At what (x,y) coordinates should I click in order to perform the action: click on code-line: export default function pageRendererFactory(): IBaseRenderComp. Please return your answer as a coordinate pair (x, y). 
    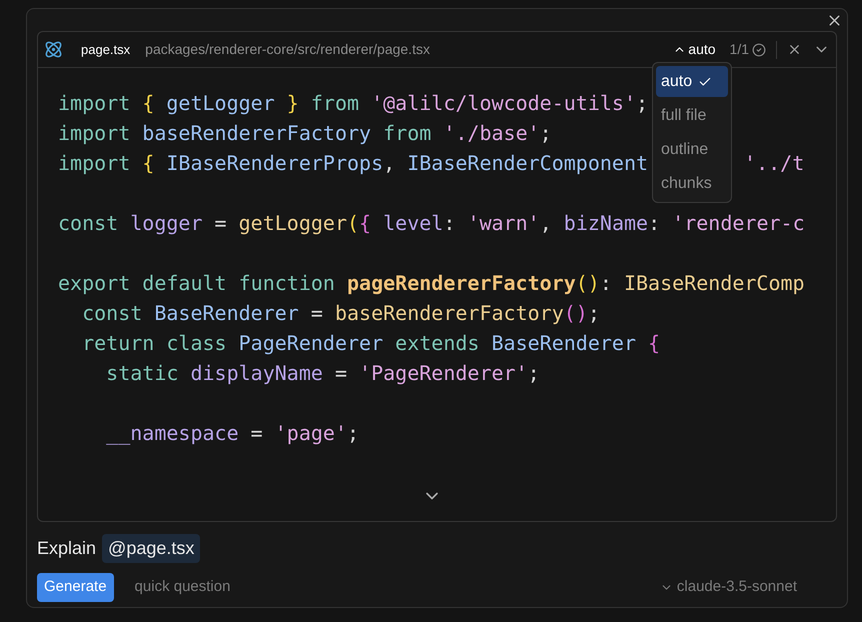
    Looking at the image, I should click on (431, 283).